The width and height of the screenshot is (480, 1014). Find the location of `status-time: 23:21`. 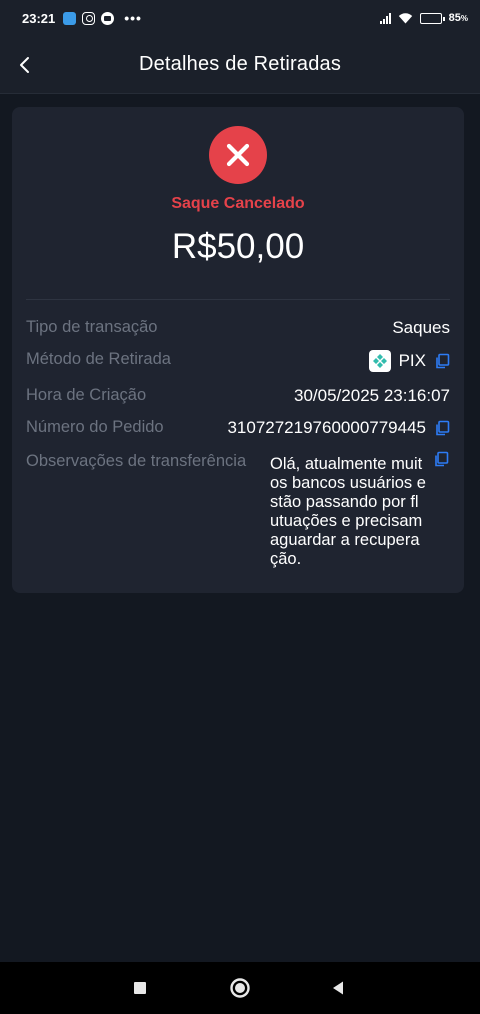

status-time: 23:21 is located at coordinates (39, 18).